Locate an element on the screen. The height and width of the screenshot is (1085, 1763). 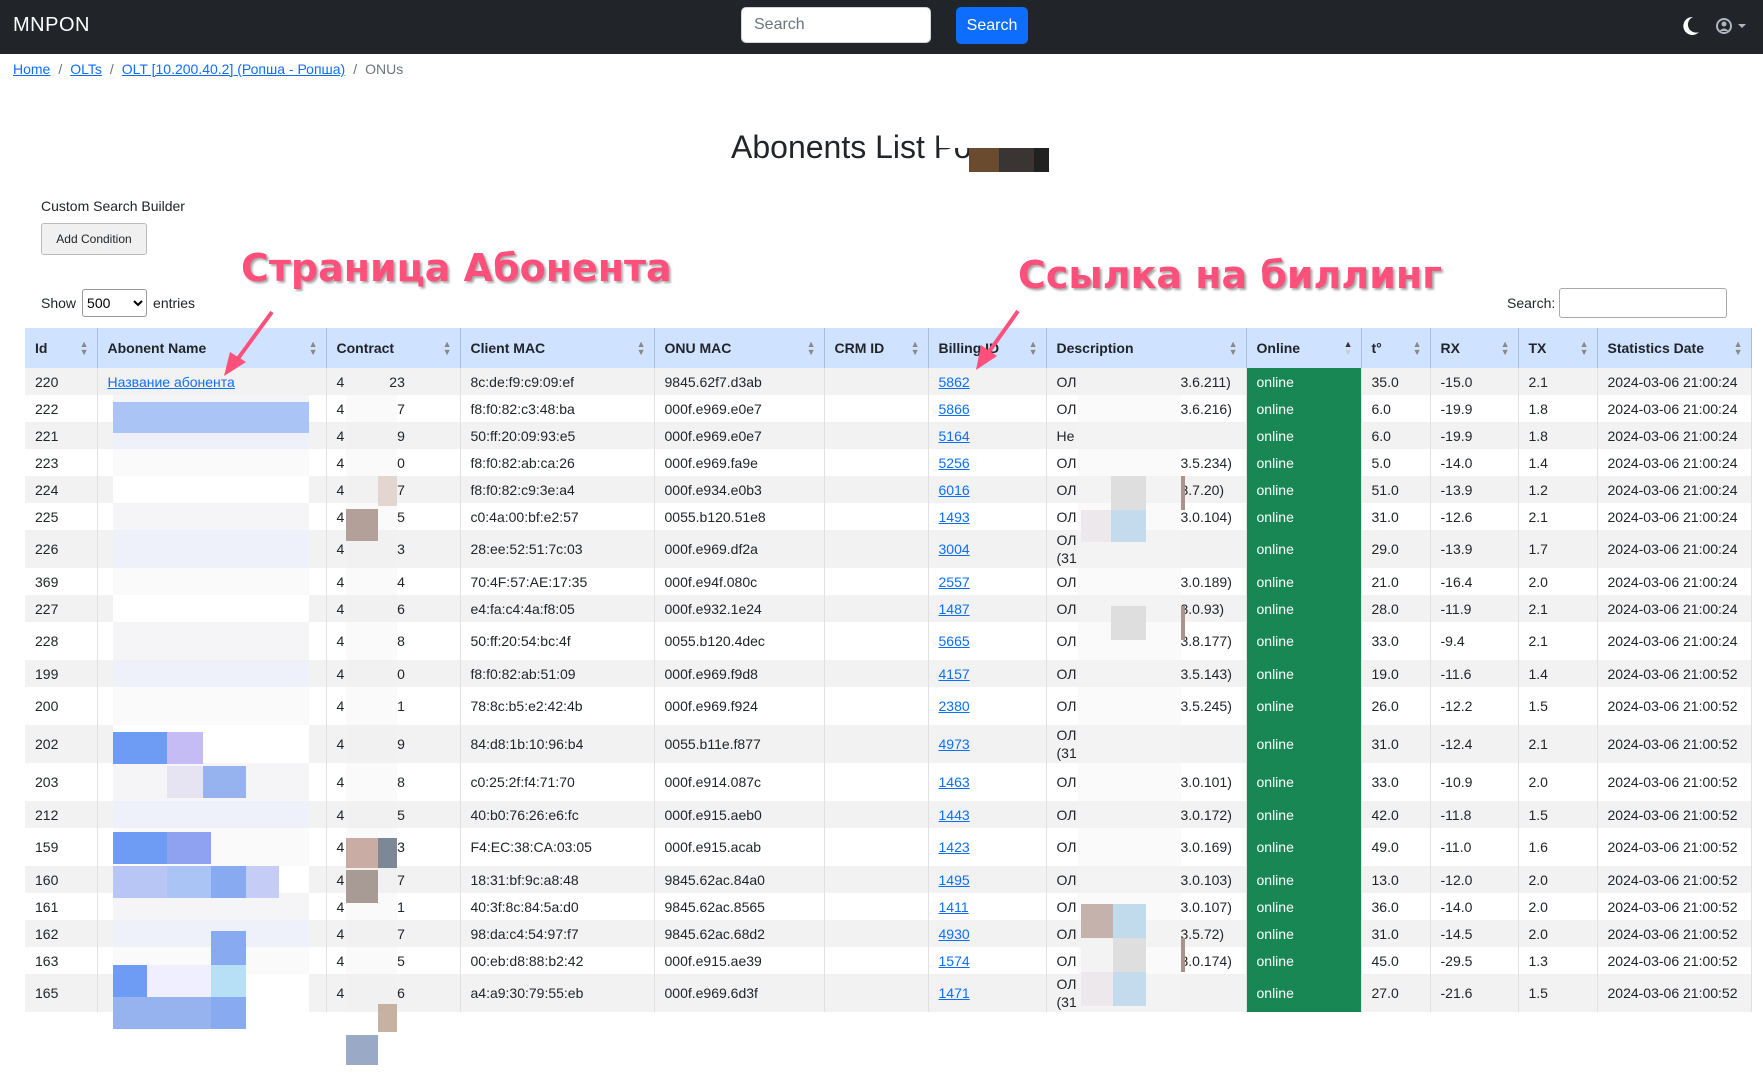
arrow-to-abonent is located at coordinates (249, 343).